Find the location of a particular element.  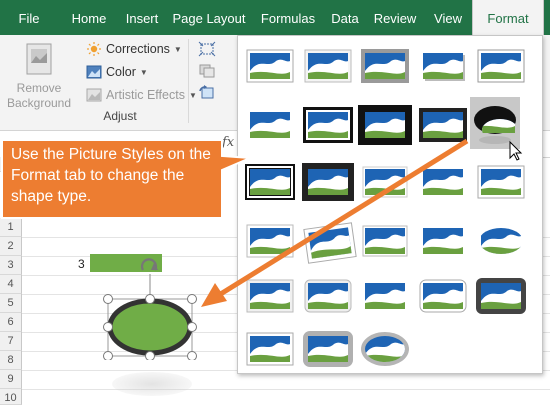

artistic-effects-button: Artistic Effects ▼ is located at coordinates (141, 95).